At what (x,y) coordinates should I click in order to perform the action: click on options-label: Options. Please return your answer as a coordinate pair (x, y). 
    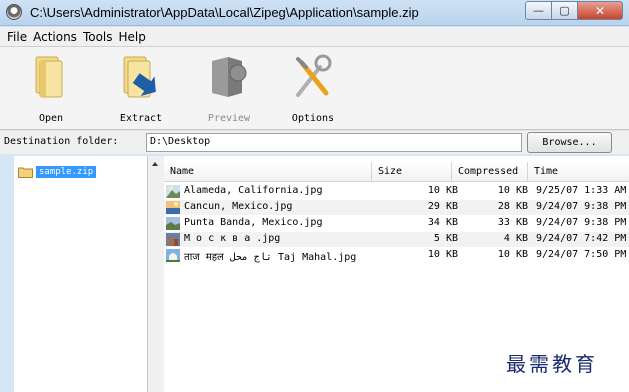
    Looking at the image, I should click on (313, 118).